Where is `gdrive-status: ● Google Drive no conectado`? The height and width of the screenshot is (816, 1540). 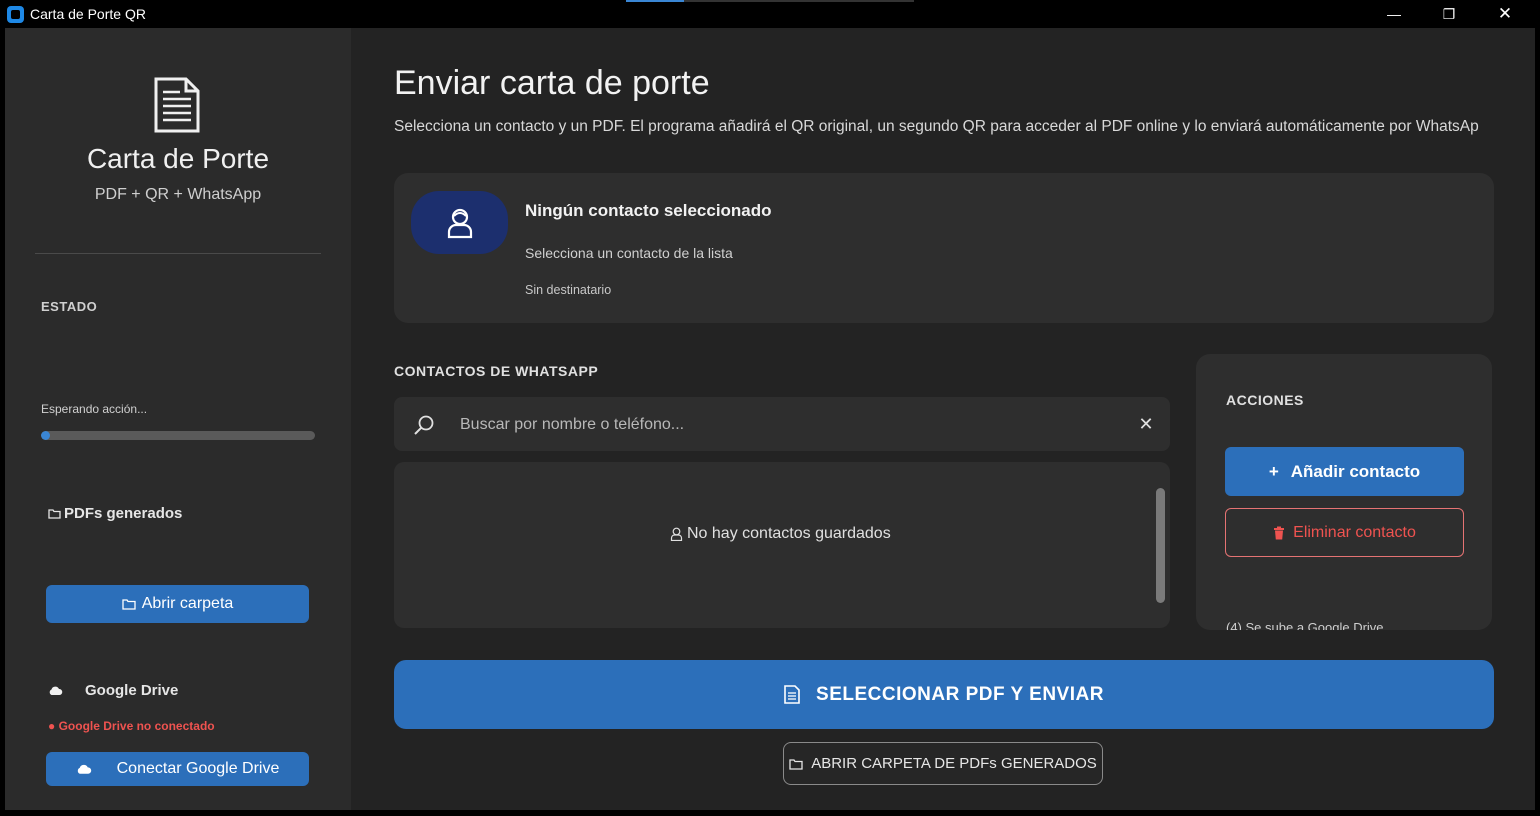 gdrive-status: ● Google Drive no conectado is located at coordinates (131, 726).